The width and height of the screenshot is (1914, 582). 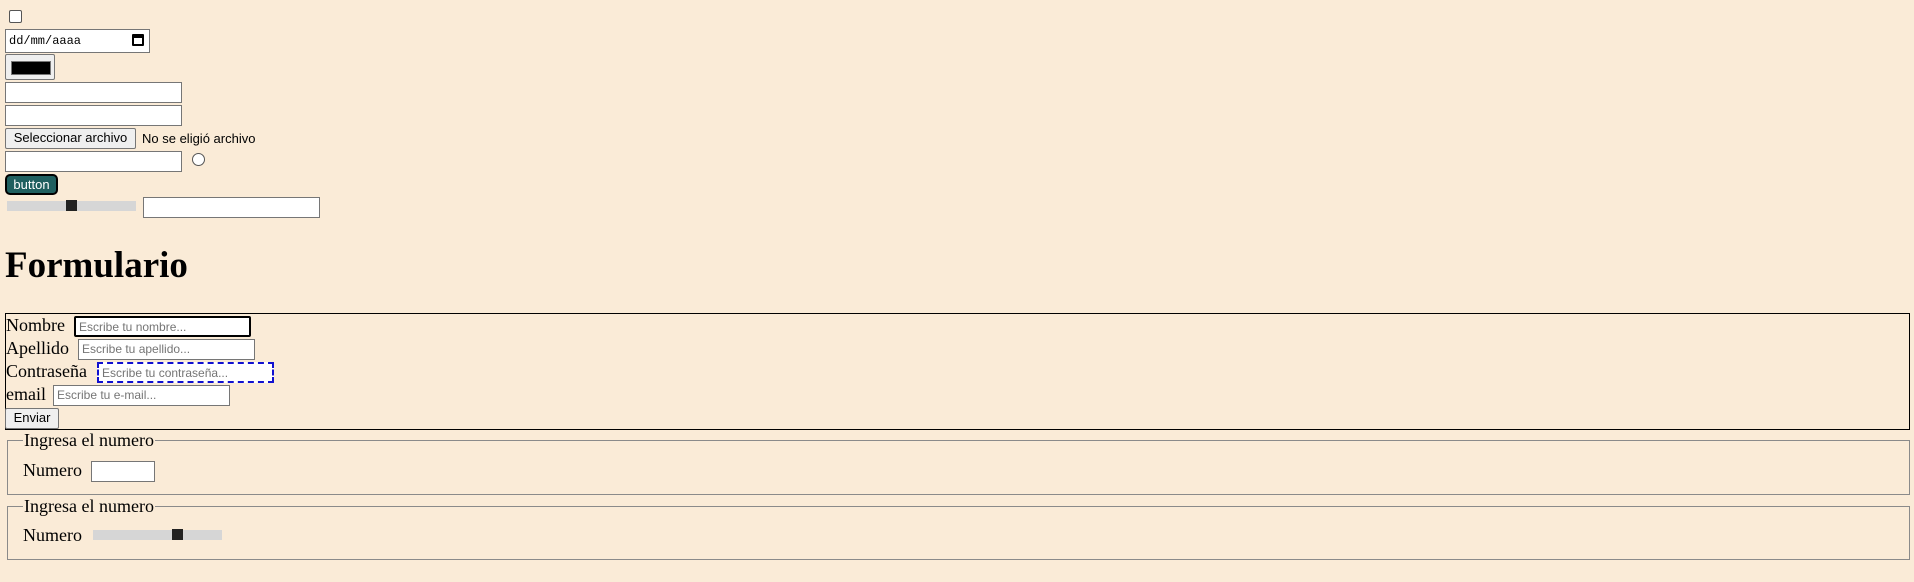 I want to click on range-slider-bottom, so click(x=157, y=535).